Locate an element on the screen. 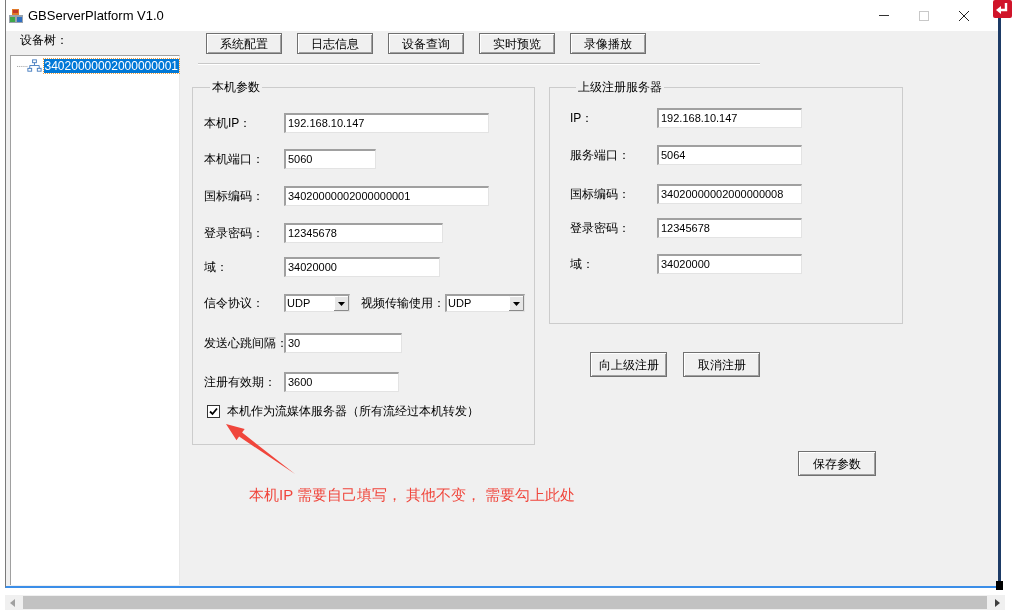  text-field: 3600 is located at coordinates (341, 382).